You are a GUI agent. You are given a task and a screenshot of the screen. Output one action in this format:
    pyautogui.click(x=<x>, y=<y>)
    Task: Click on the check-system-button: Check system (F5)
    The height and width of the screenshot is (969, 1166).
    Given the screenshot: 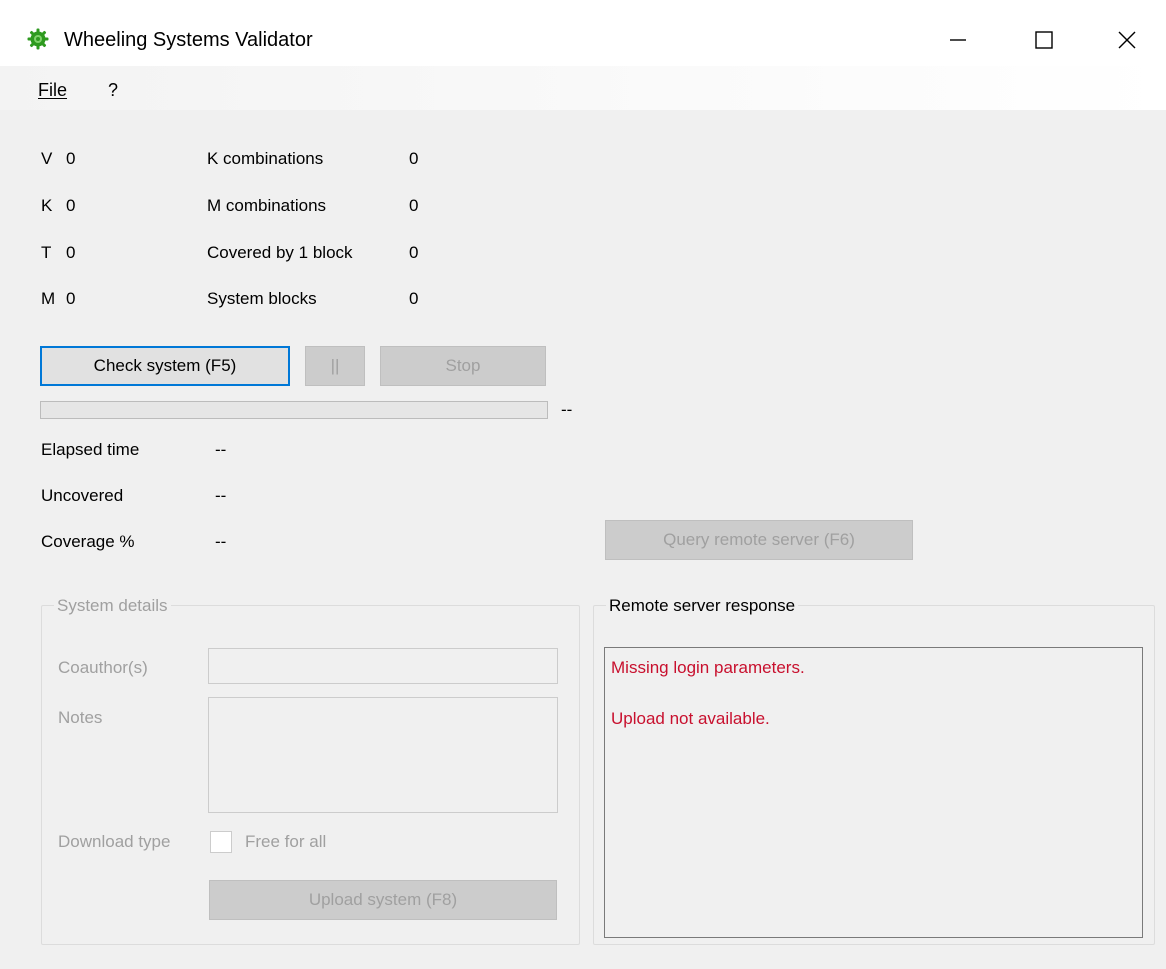 What is the action you would take?
    pyautogui.click(x=165, y=366)
    